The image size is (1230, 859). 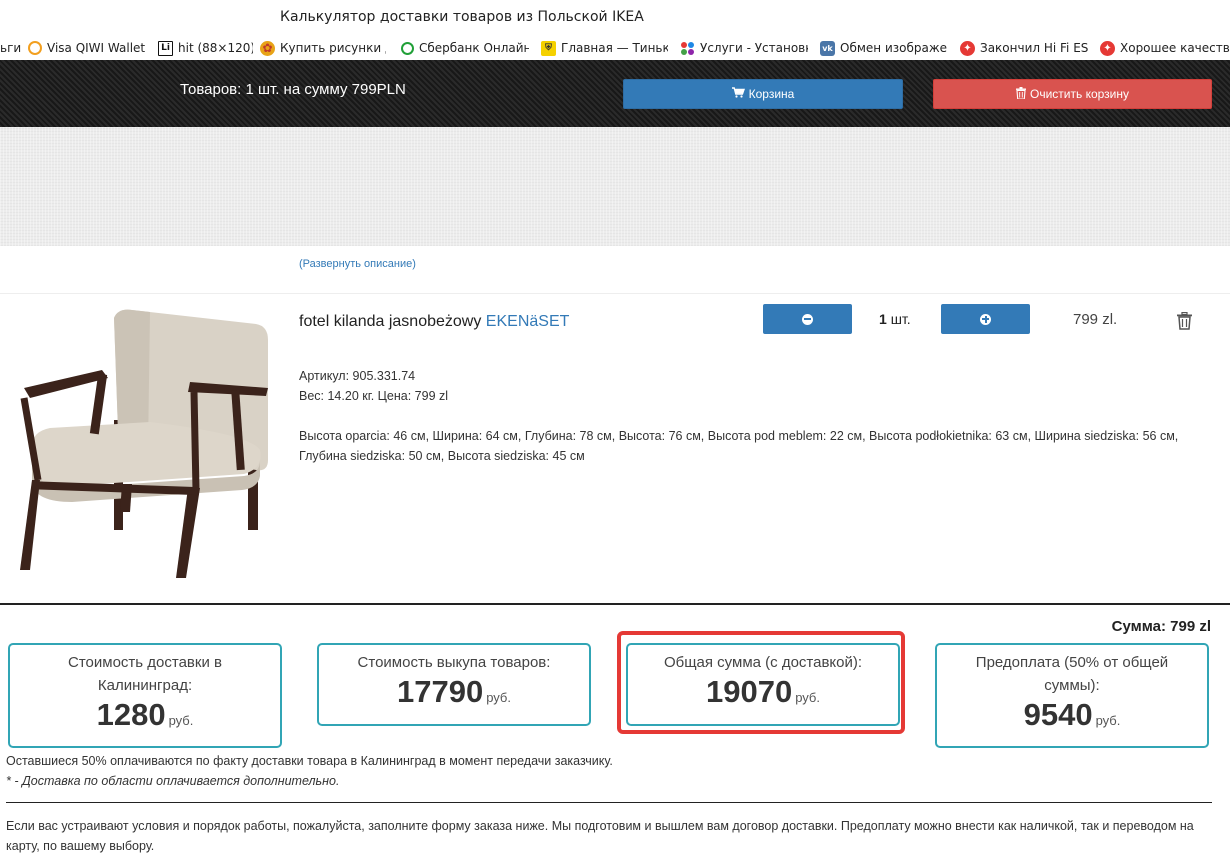 I want to click on bookmark-services: Услуги - Установка, so click(x=744, y=48).